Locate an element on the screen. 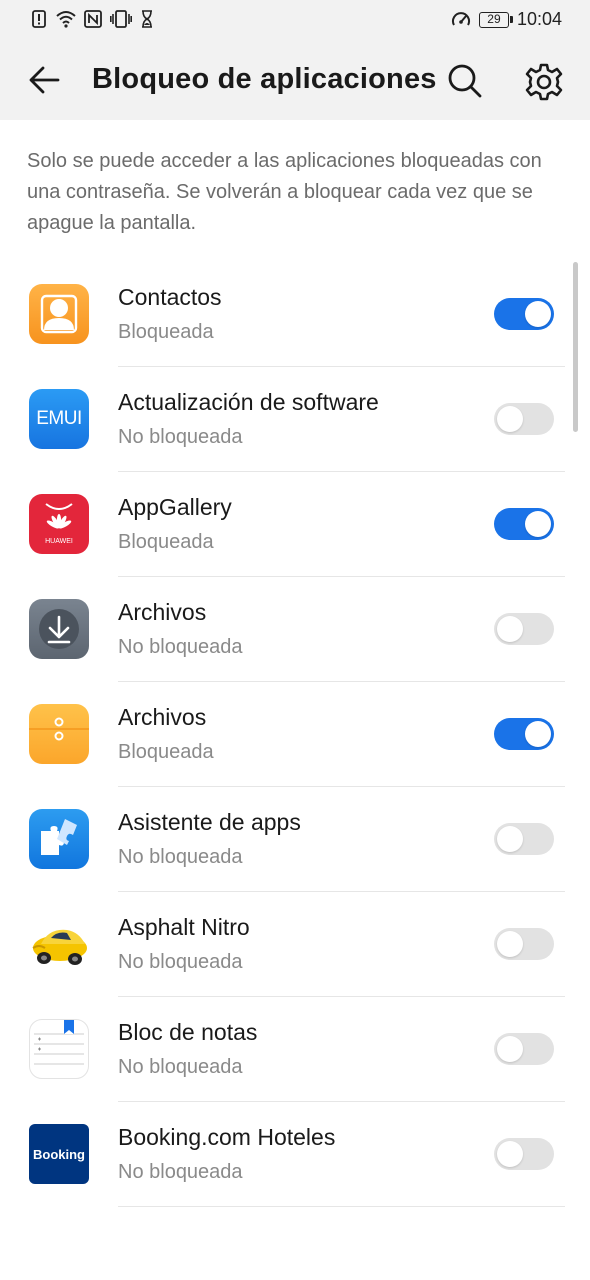 The width and height of the screenshot is (590, 1280). app-row-asistente-apps: Asistente de apps No bloqueada is located at coordinates (295, 839).